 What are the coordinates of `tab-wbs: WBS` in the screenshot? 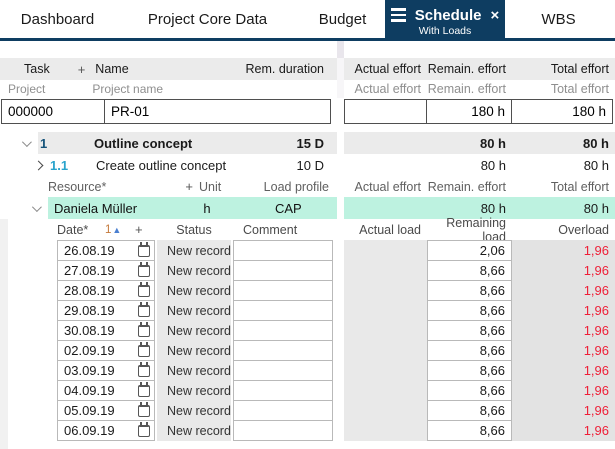 It's located at (558, 19).